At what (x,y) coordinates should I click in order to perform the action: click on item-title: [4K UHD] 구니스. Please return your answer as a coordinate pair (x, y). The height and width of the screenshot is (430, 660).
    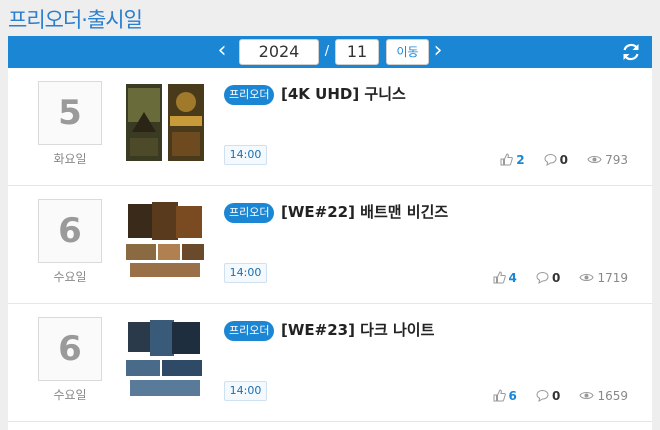
    Looking at the image, I should click on (343, 93).